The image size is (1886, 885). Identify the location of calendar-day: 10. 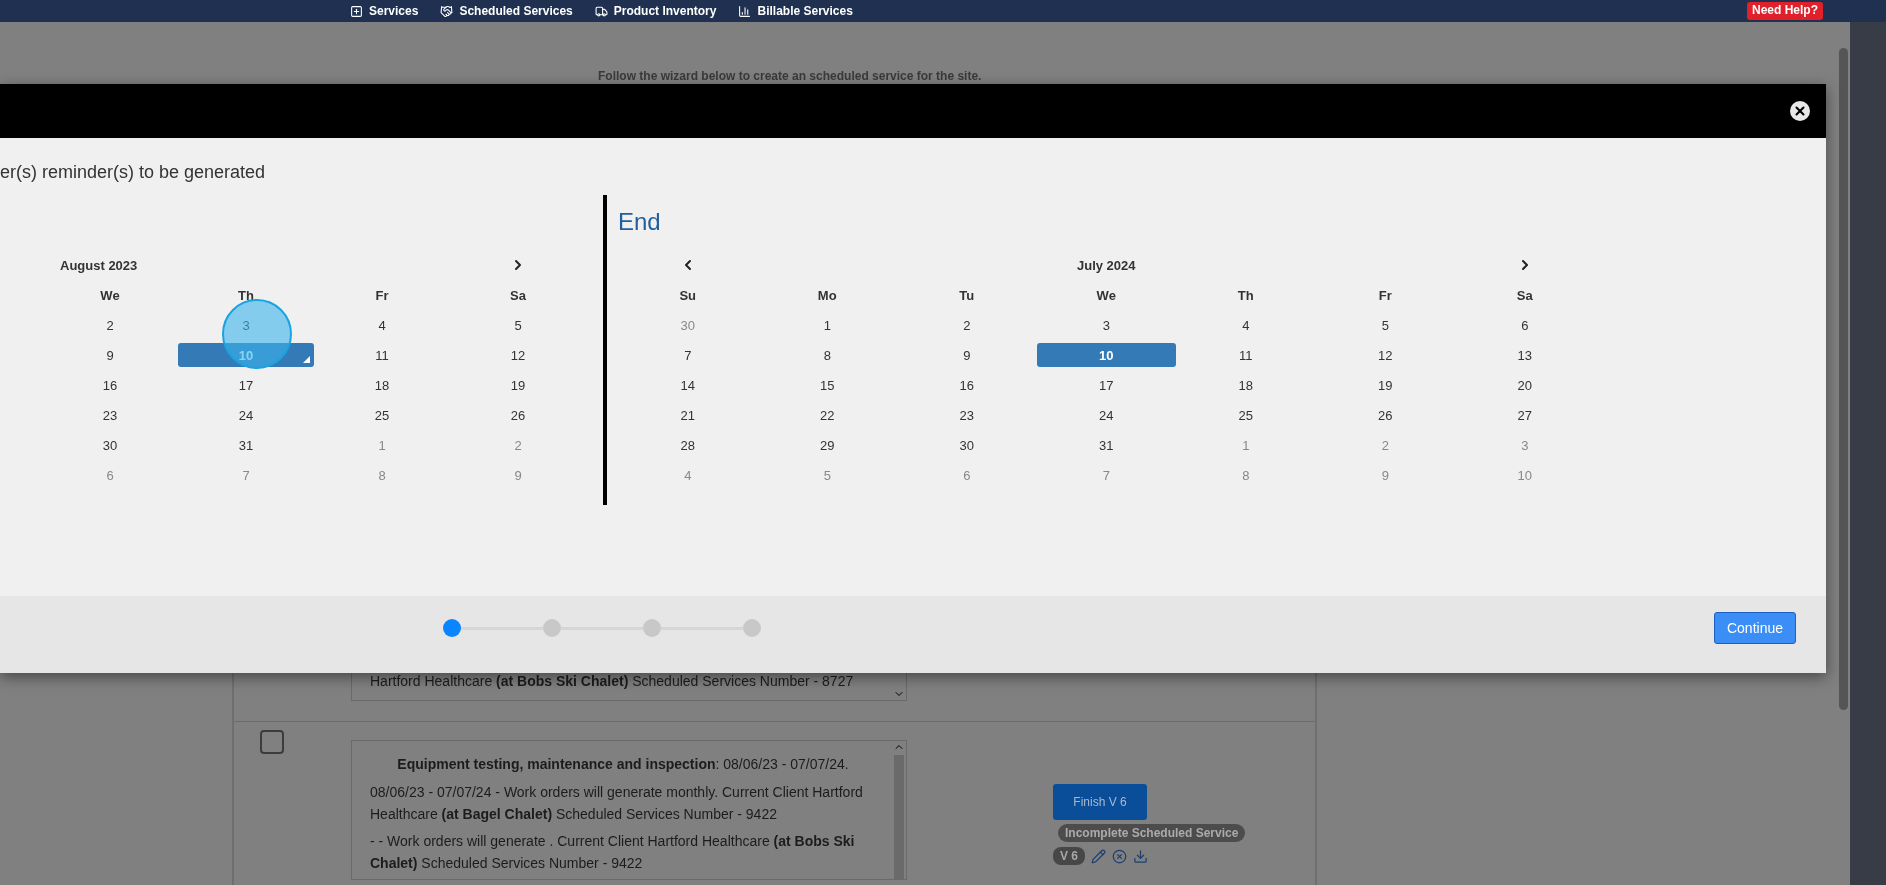
(1106, 355).